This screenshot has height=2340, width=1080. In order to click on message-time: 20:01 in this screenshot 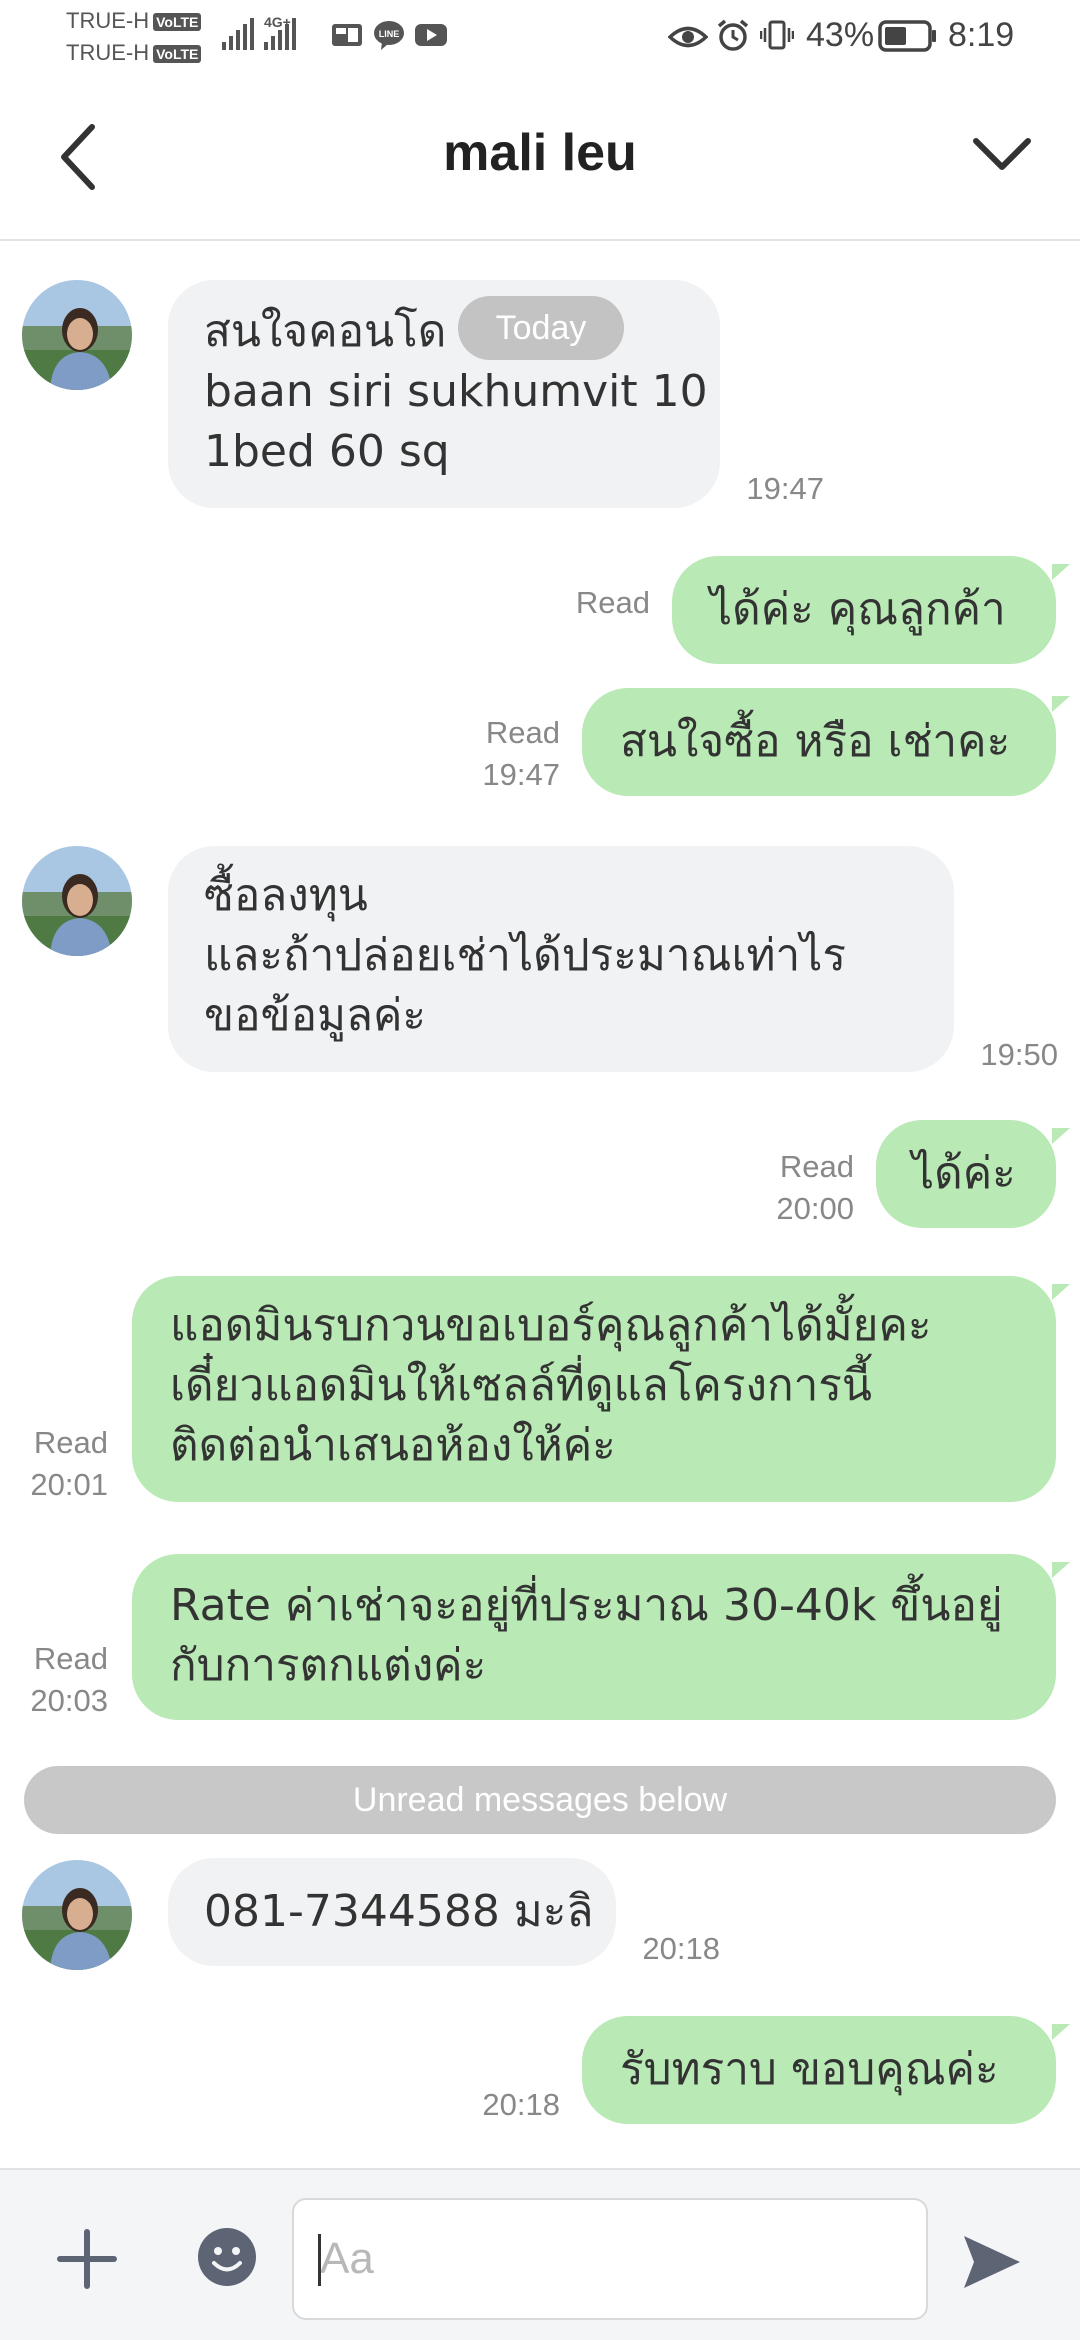, I will do `click(69, 1484)`.